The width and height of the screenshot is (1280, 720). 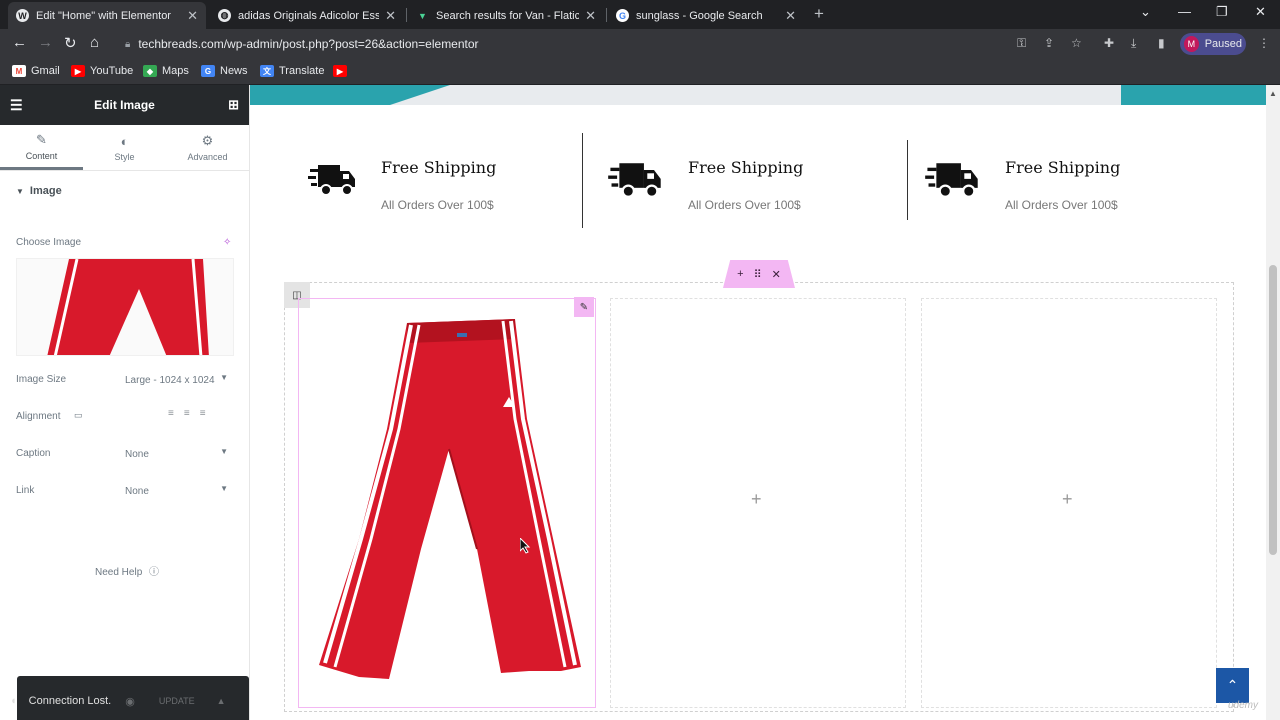 I want to click on alignment-buttons: ≡ ≡ ≡, so click(x=187, y=413).